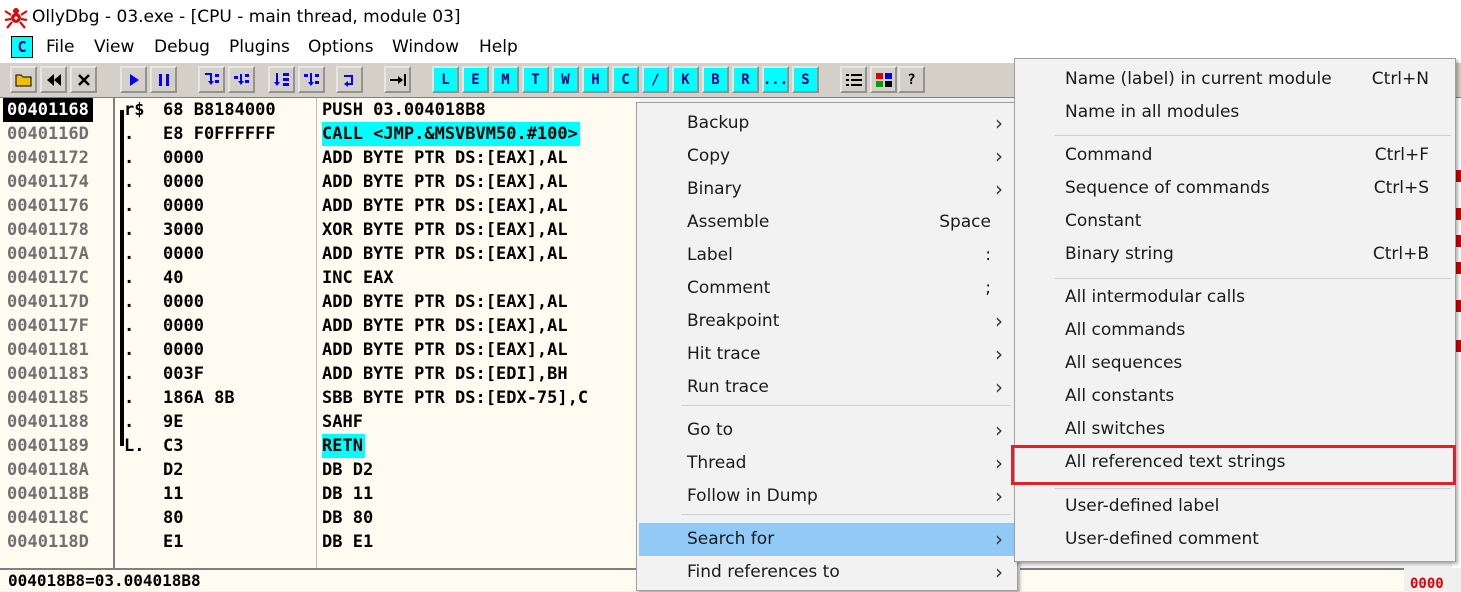  What do you see at coordinates (827, 321) in the screenshot?
I see `context-menu-item-breakpoint: Breakpoint ›` at bounding box center [827, 321].